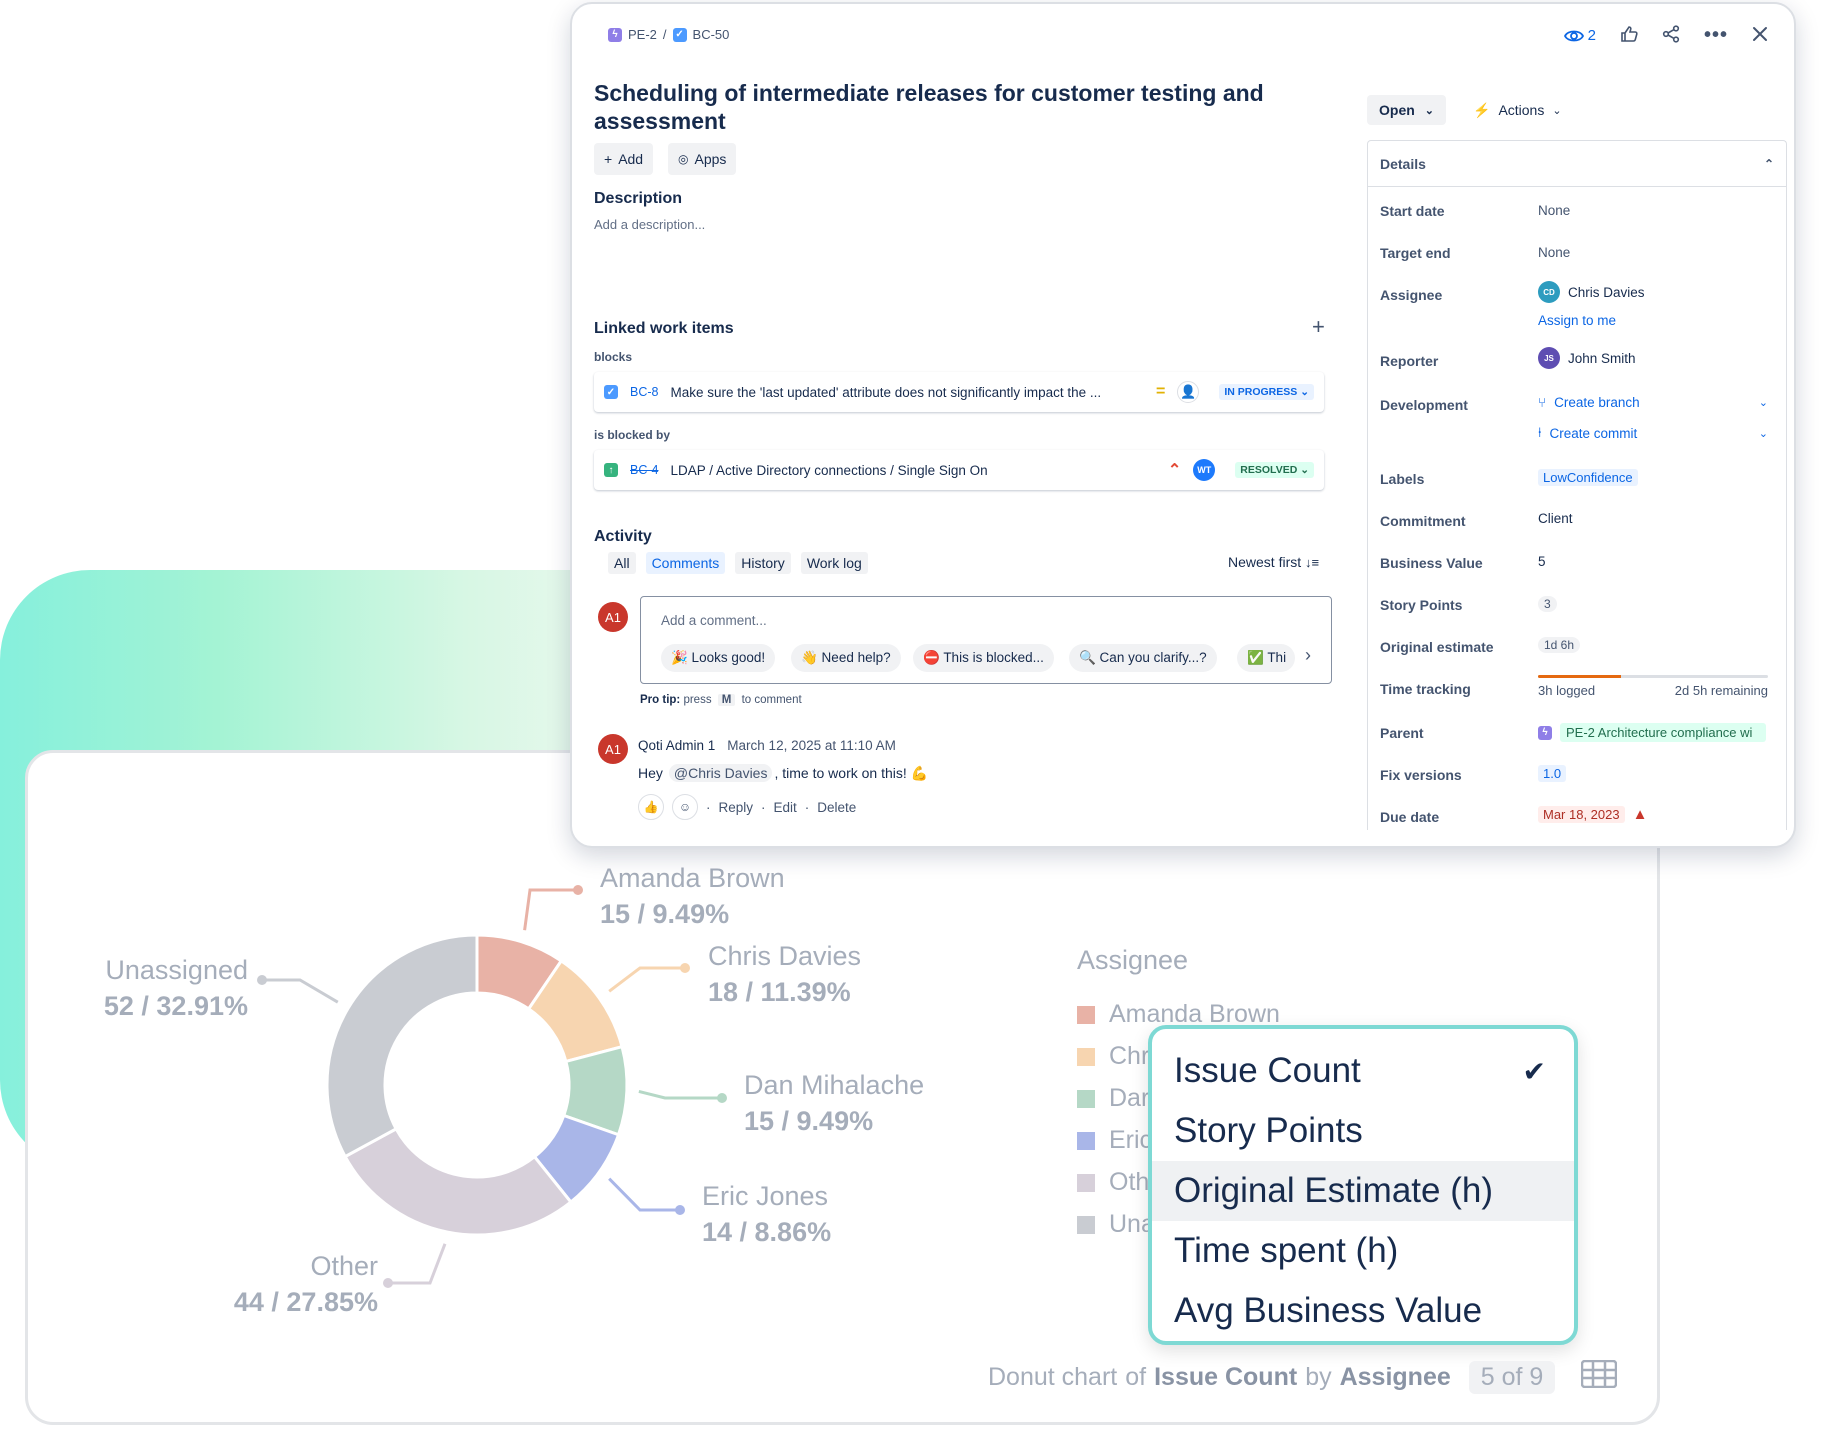  I want to click on business-value-value: 5, so click(1542, 561).